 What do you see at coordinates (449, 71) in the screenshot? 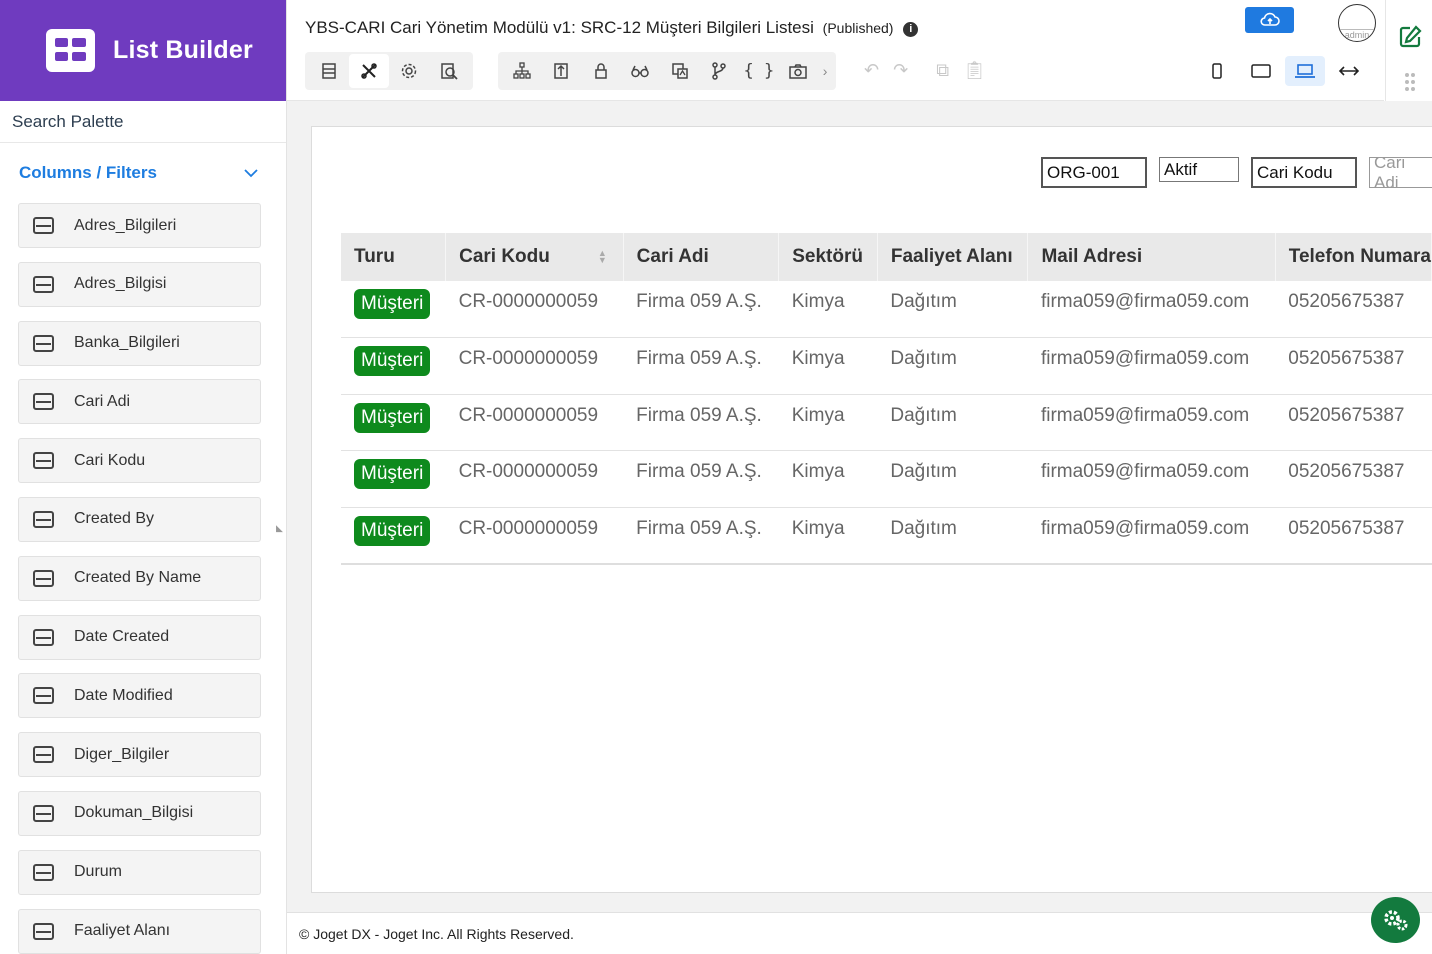
I see `preview-icon` at bounding box center [449, 71].